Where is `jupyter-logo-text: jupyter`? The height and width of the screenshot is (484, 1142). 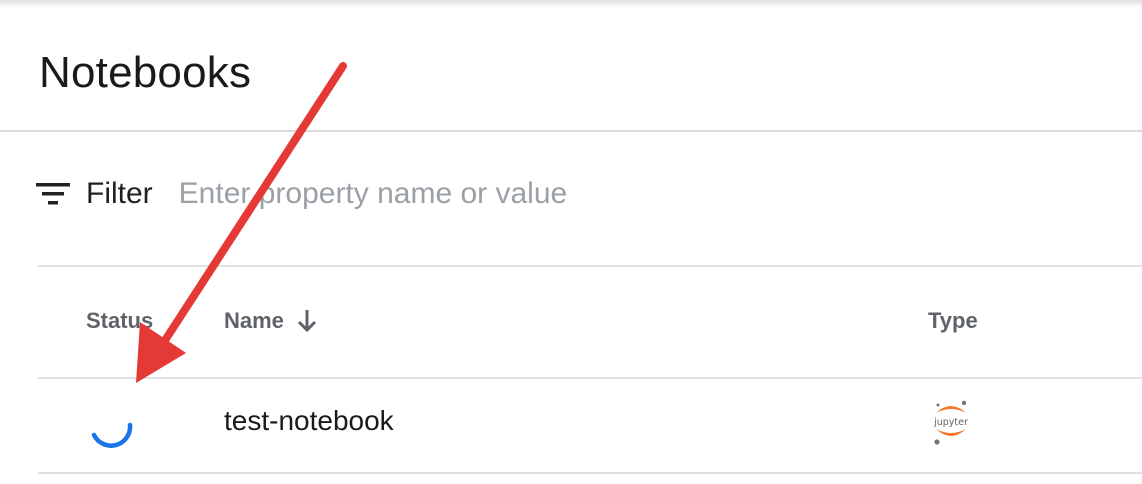 jupyter-logo-text: jupyter is located at coordinates (950, 422).